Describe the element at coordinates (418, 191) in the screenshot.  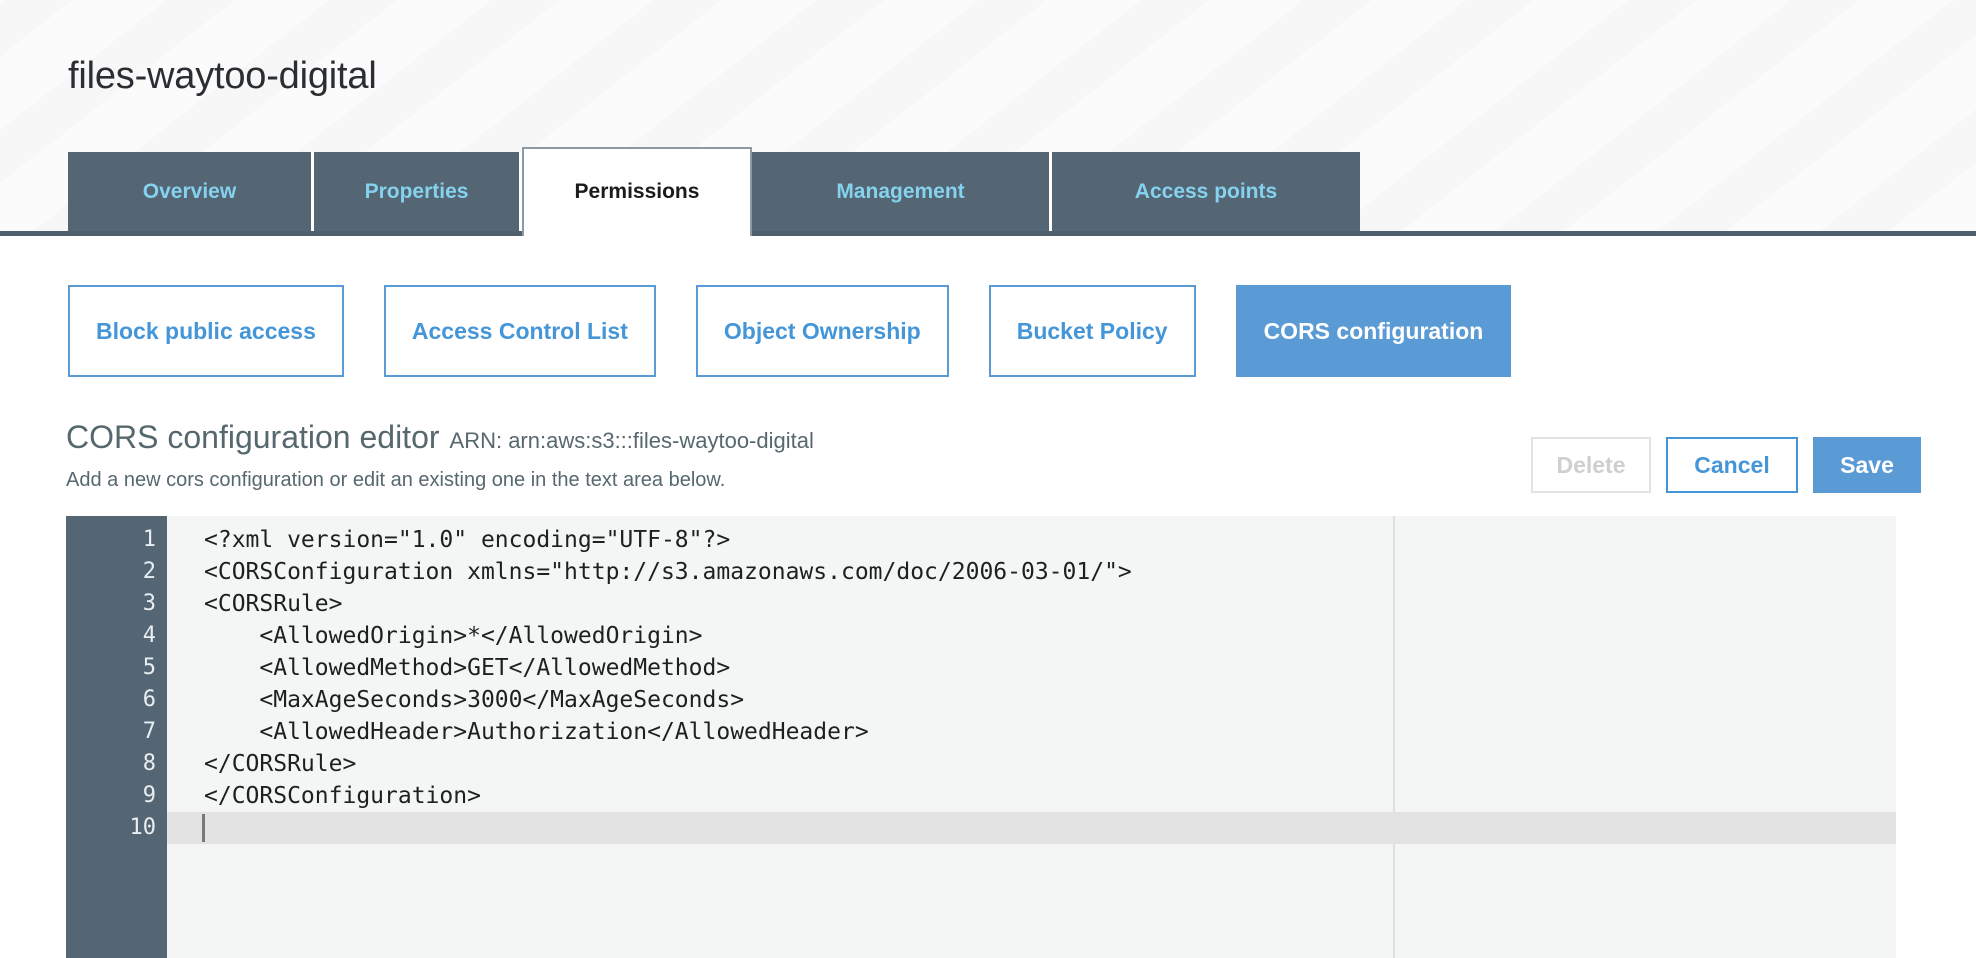
I see `tab-properties: Properties` at that location.